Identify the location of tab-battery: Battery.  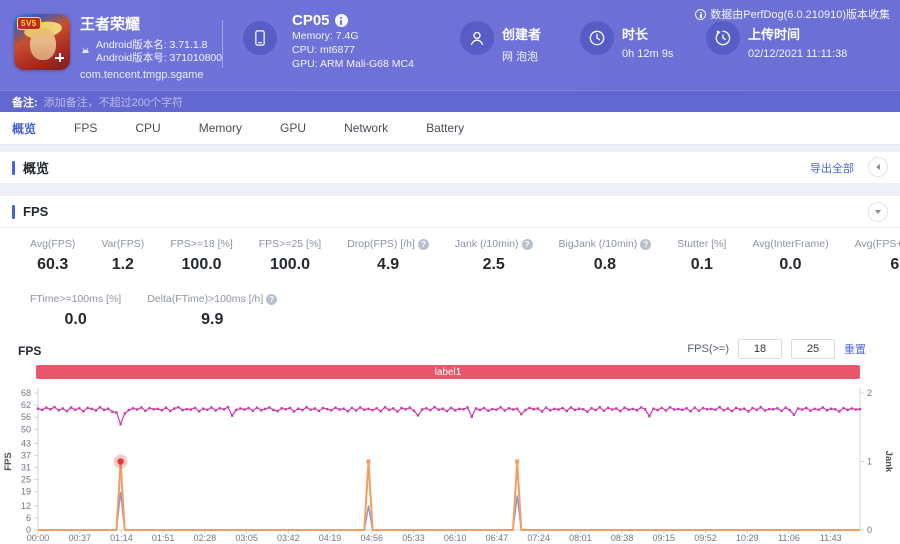
(445, 128).